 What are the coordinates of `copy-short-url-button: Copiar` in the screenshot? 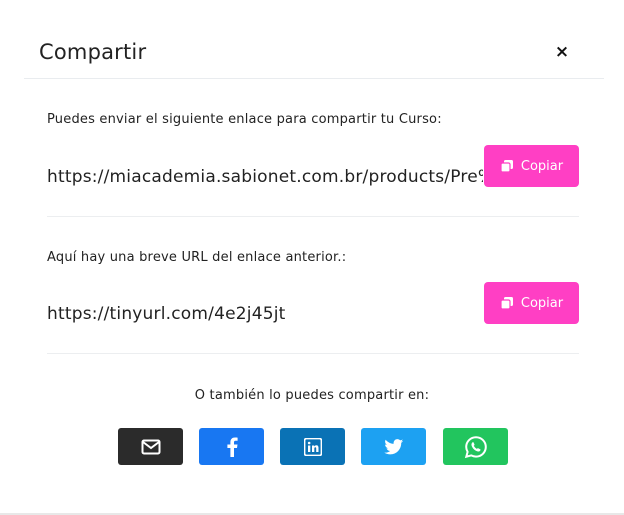 It's located at (531, 303).